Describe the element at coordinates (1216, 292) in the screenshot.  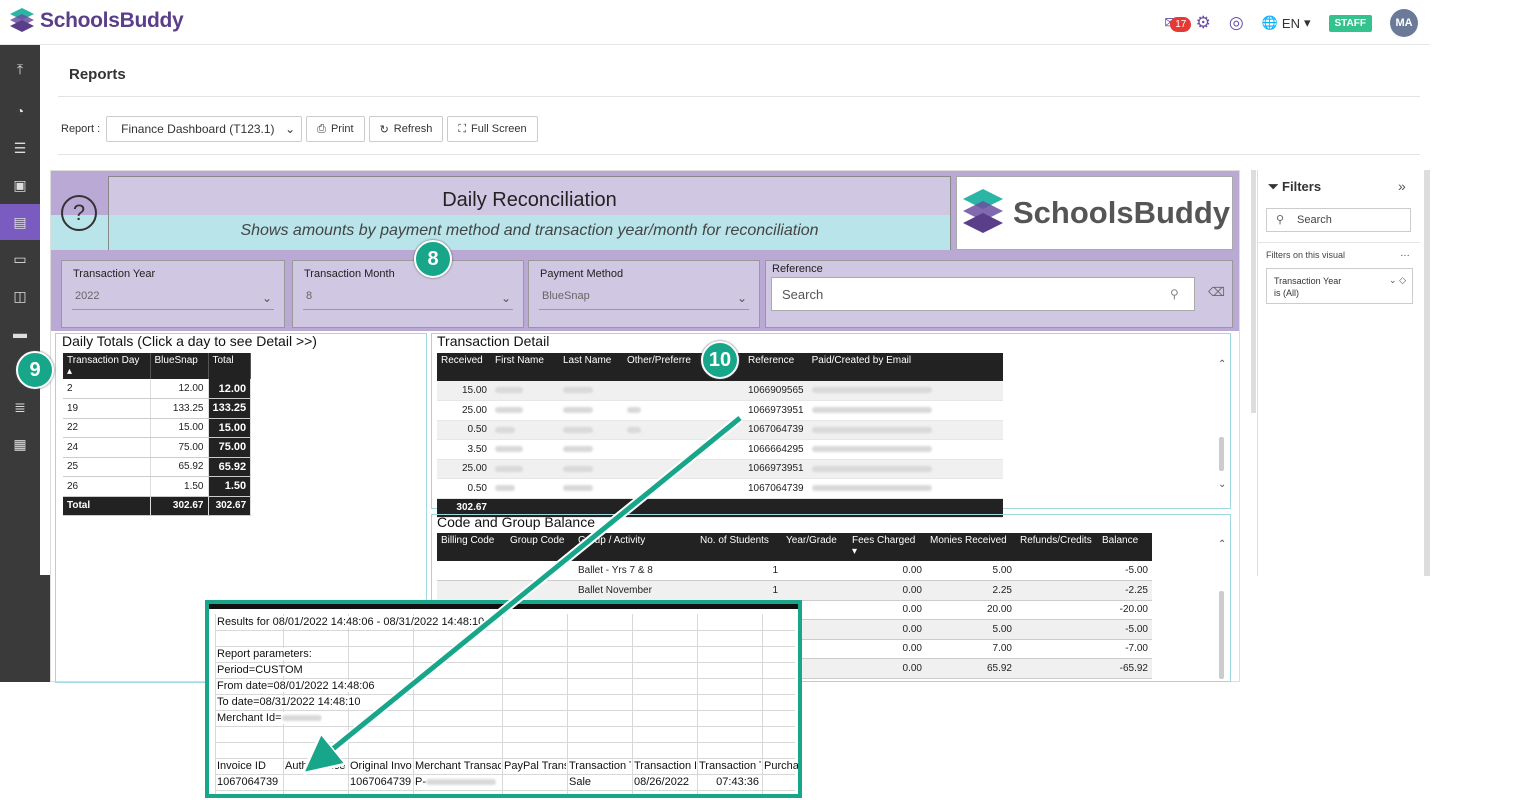
I see `eraser-icon: ⌫` at that location.